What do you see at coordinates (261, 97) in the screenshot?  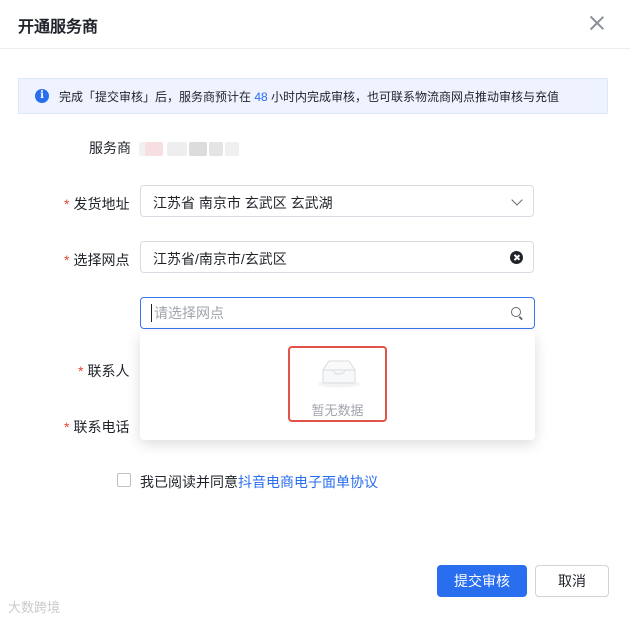 I see `alert-hours: 48` at bounding box center [261, 97].